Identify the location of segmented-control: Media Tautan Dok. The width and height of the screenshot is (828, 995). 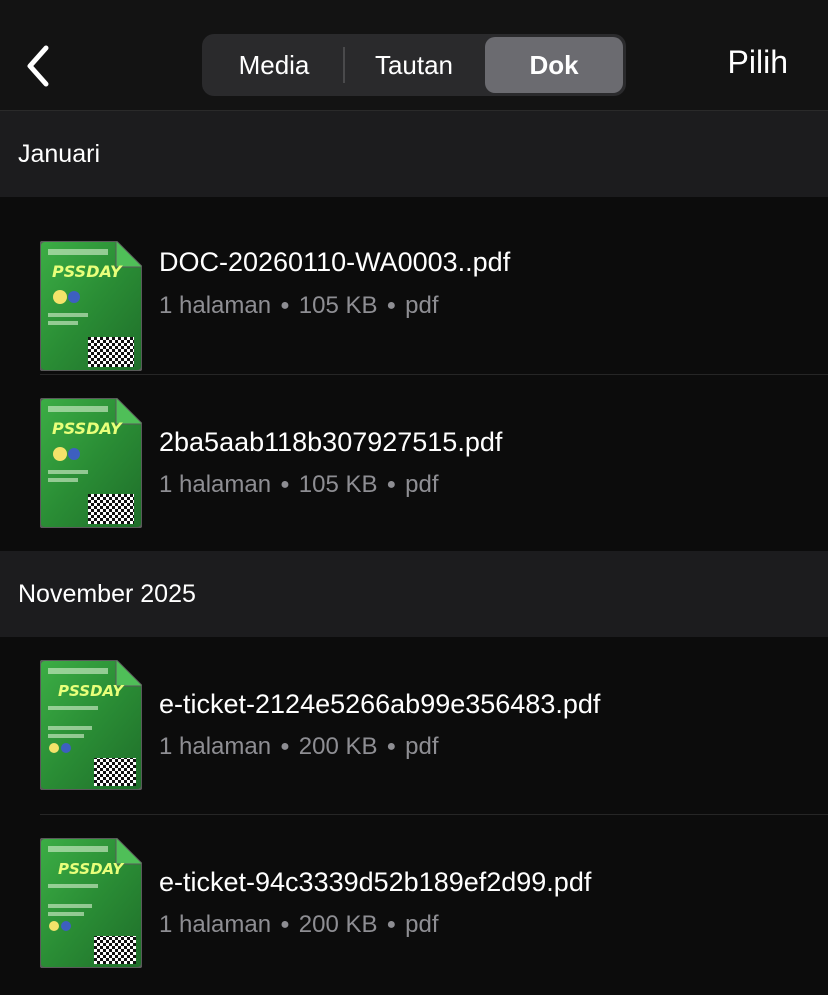
(414, 65).